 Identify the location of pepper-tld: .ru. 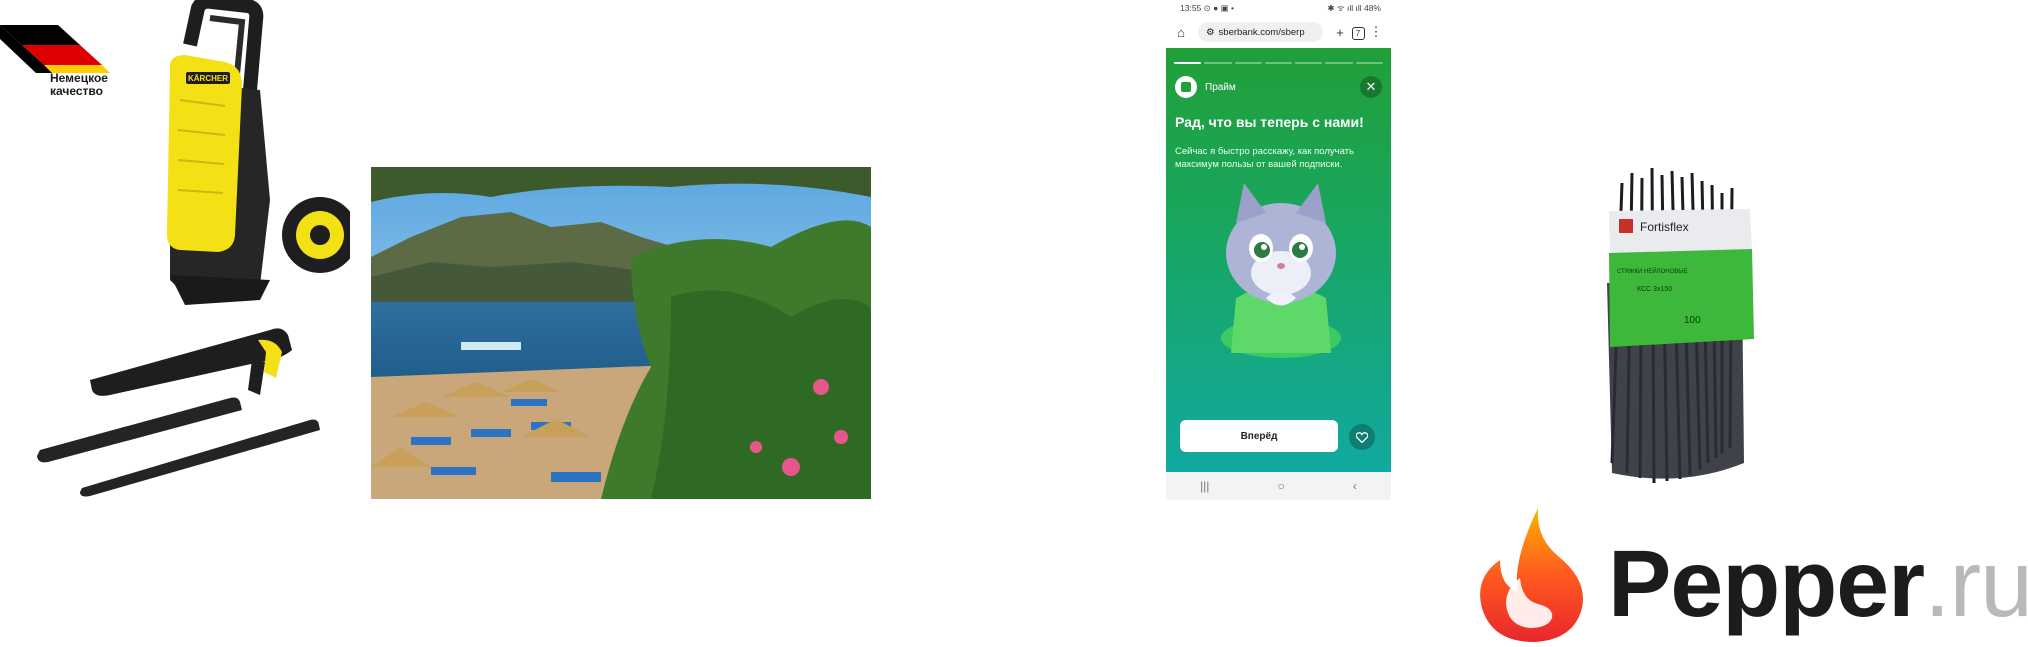
(1976, 584).